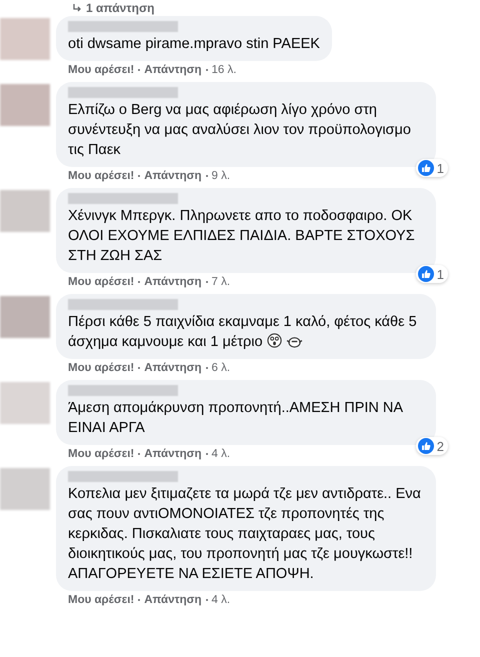  Describe the element at coordinates (77, 8) in the screenshot. I see `reply-arrow-icon` at that location.